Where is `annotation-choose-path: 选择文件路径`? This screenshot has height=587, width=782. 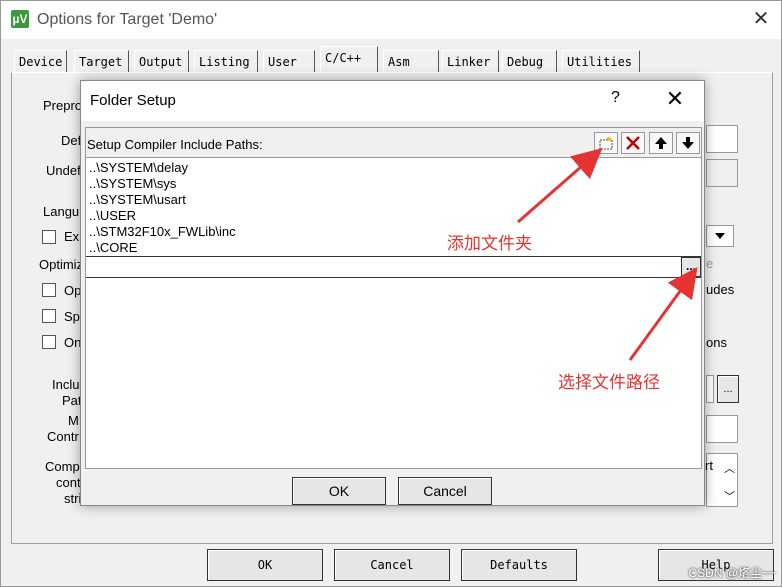 annotation-choose-path: 选择文件路径 is located at coordinates (609, 383).